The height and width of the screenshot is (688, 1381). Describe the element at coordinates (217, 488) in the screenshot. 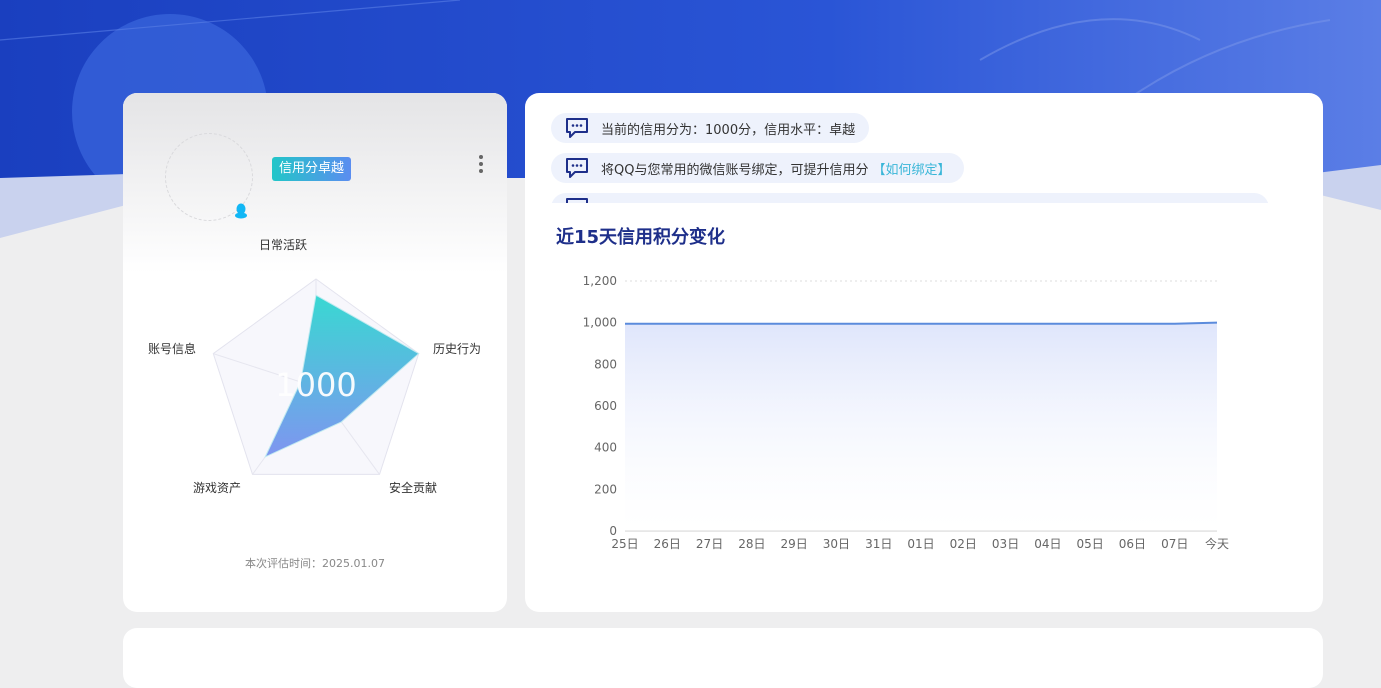

I see `radar-label-assets: 游戏资产` at that location.